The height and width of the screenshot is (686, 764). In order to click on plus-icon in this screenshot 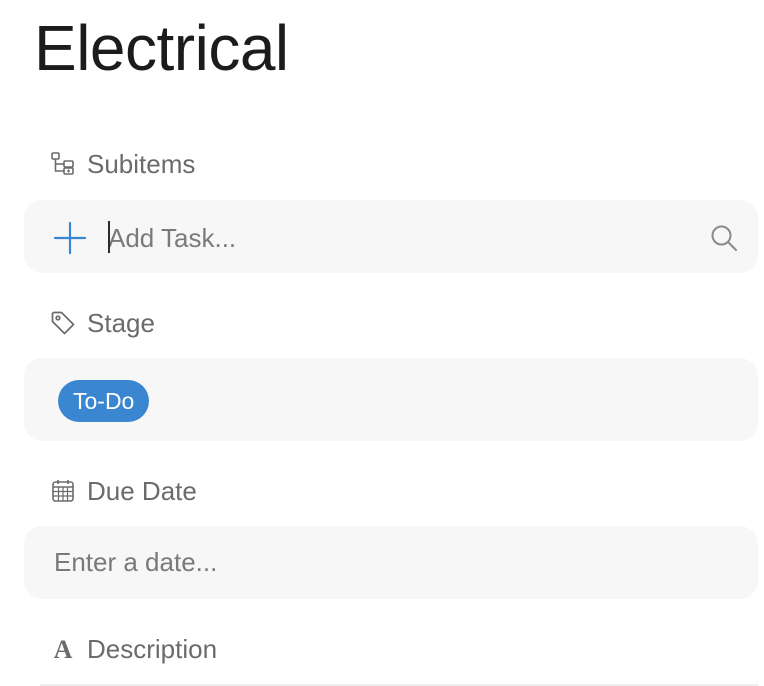, I will do `click(70, 238)`.